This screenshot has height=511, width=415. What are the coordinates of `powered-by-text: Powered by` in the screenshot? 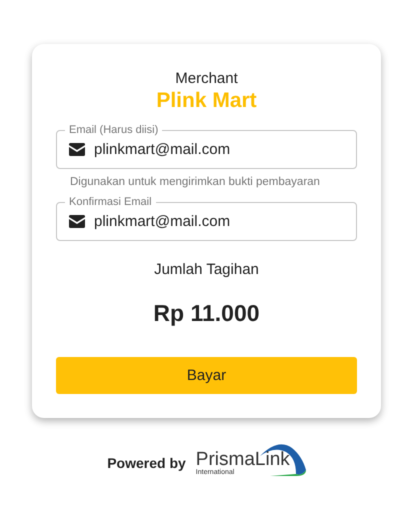 It's located at (146, 463).